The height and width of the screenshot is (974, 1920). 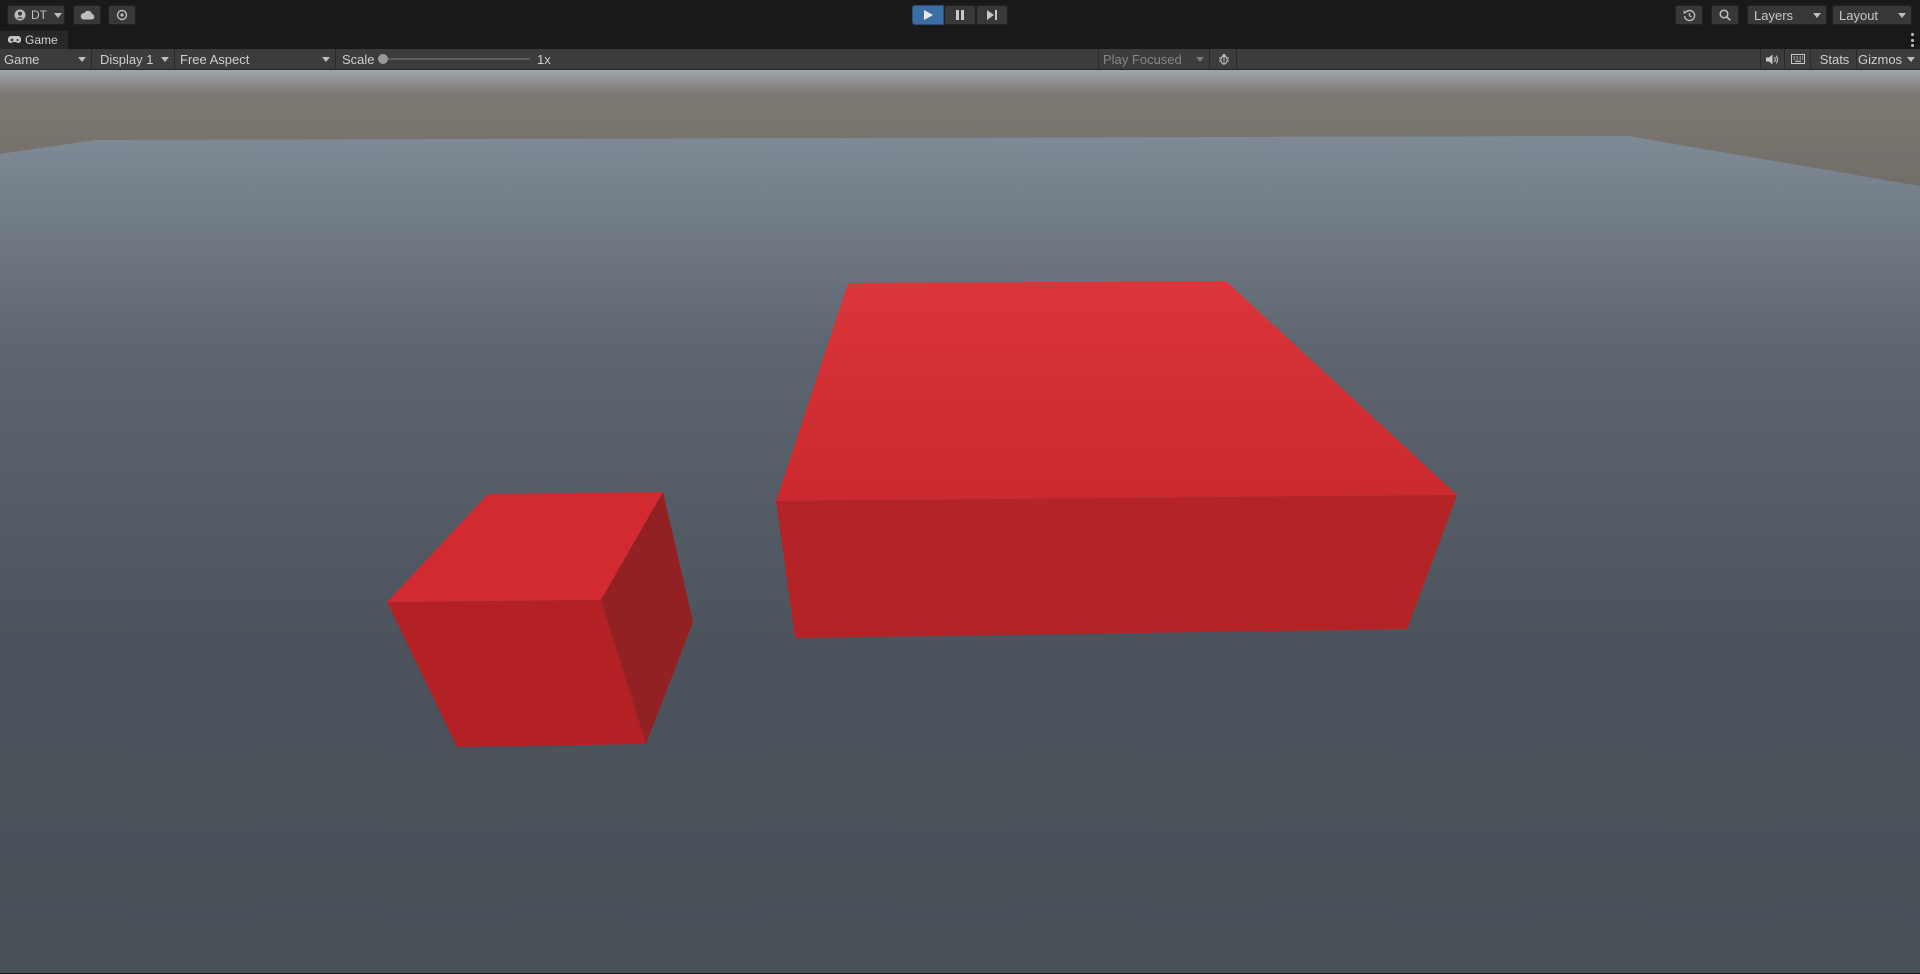 I want to click on pause-button, so click(x=960, y=15).